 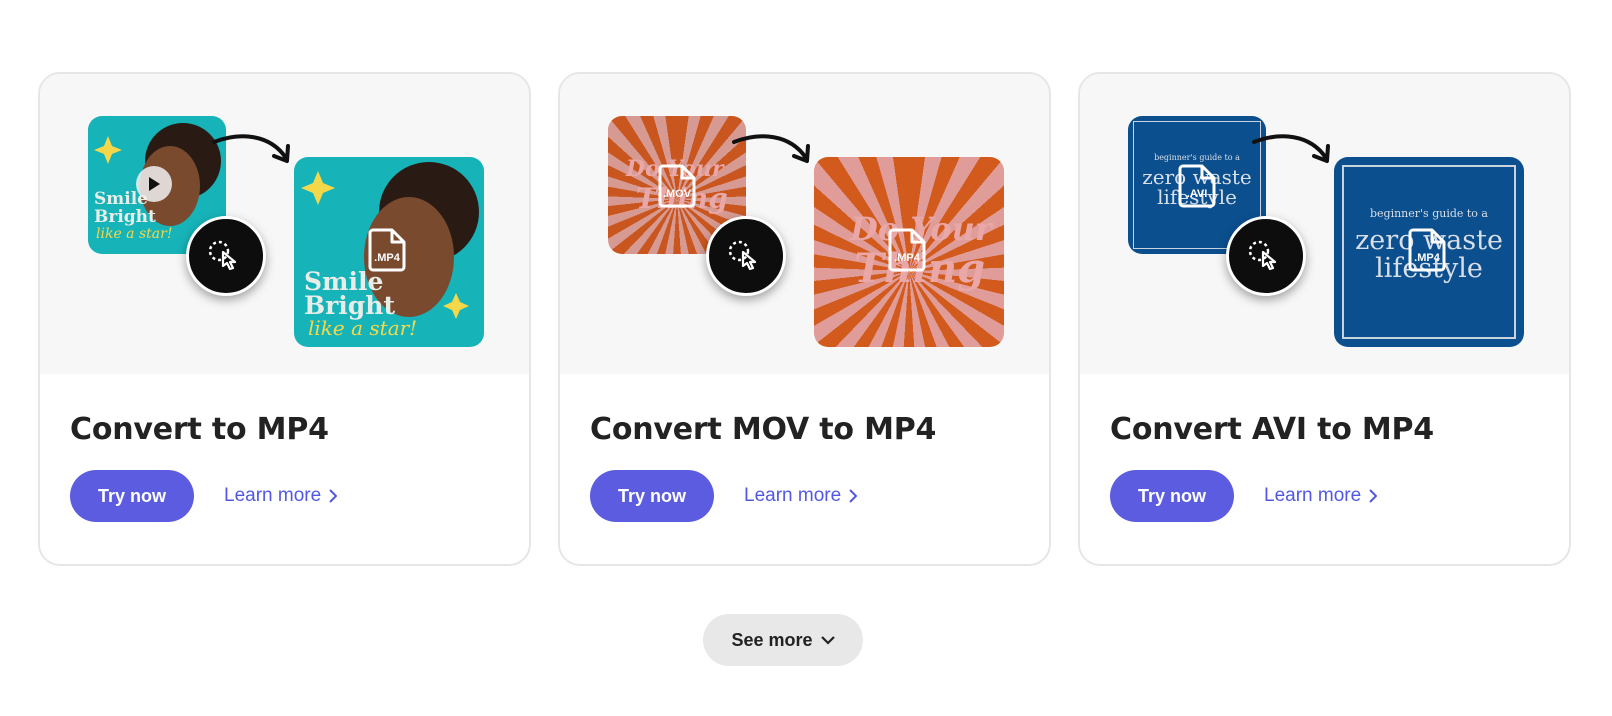 I want to click on target-image: Do Your Thing .MP4, so click(x=909, y=252).